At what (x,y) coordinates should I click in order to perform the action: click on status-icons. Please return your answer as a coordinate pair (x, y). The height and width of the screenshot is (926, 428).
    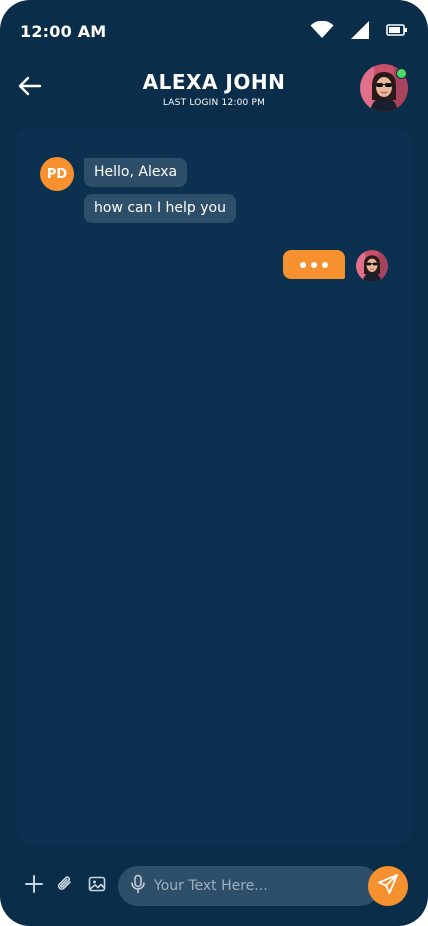
    Looking at the image, I should click on (359, 30).